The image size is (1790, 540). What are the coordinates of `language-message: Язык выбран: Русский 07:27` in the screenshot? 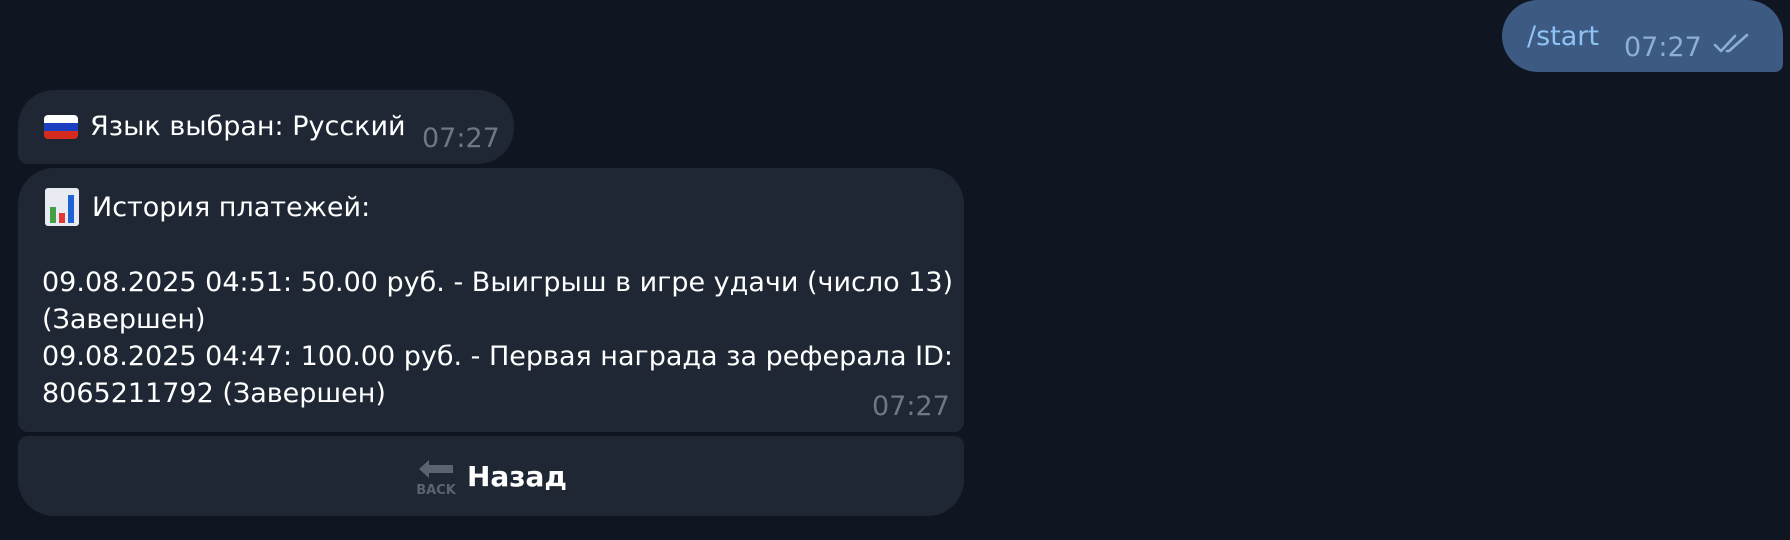 It's located at (266, 127).